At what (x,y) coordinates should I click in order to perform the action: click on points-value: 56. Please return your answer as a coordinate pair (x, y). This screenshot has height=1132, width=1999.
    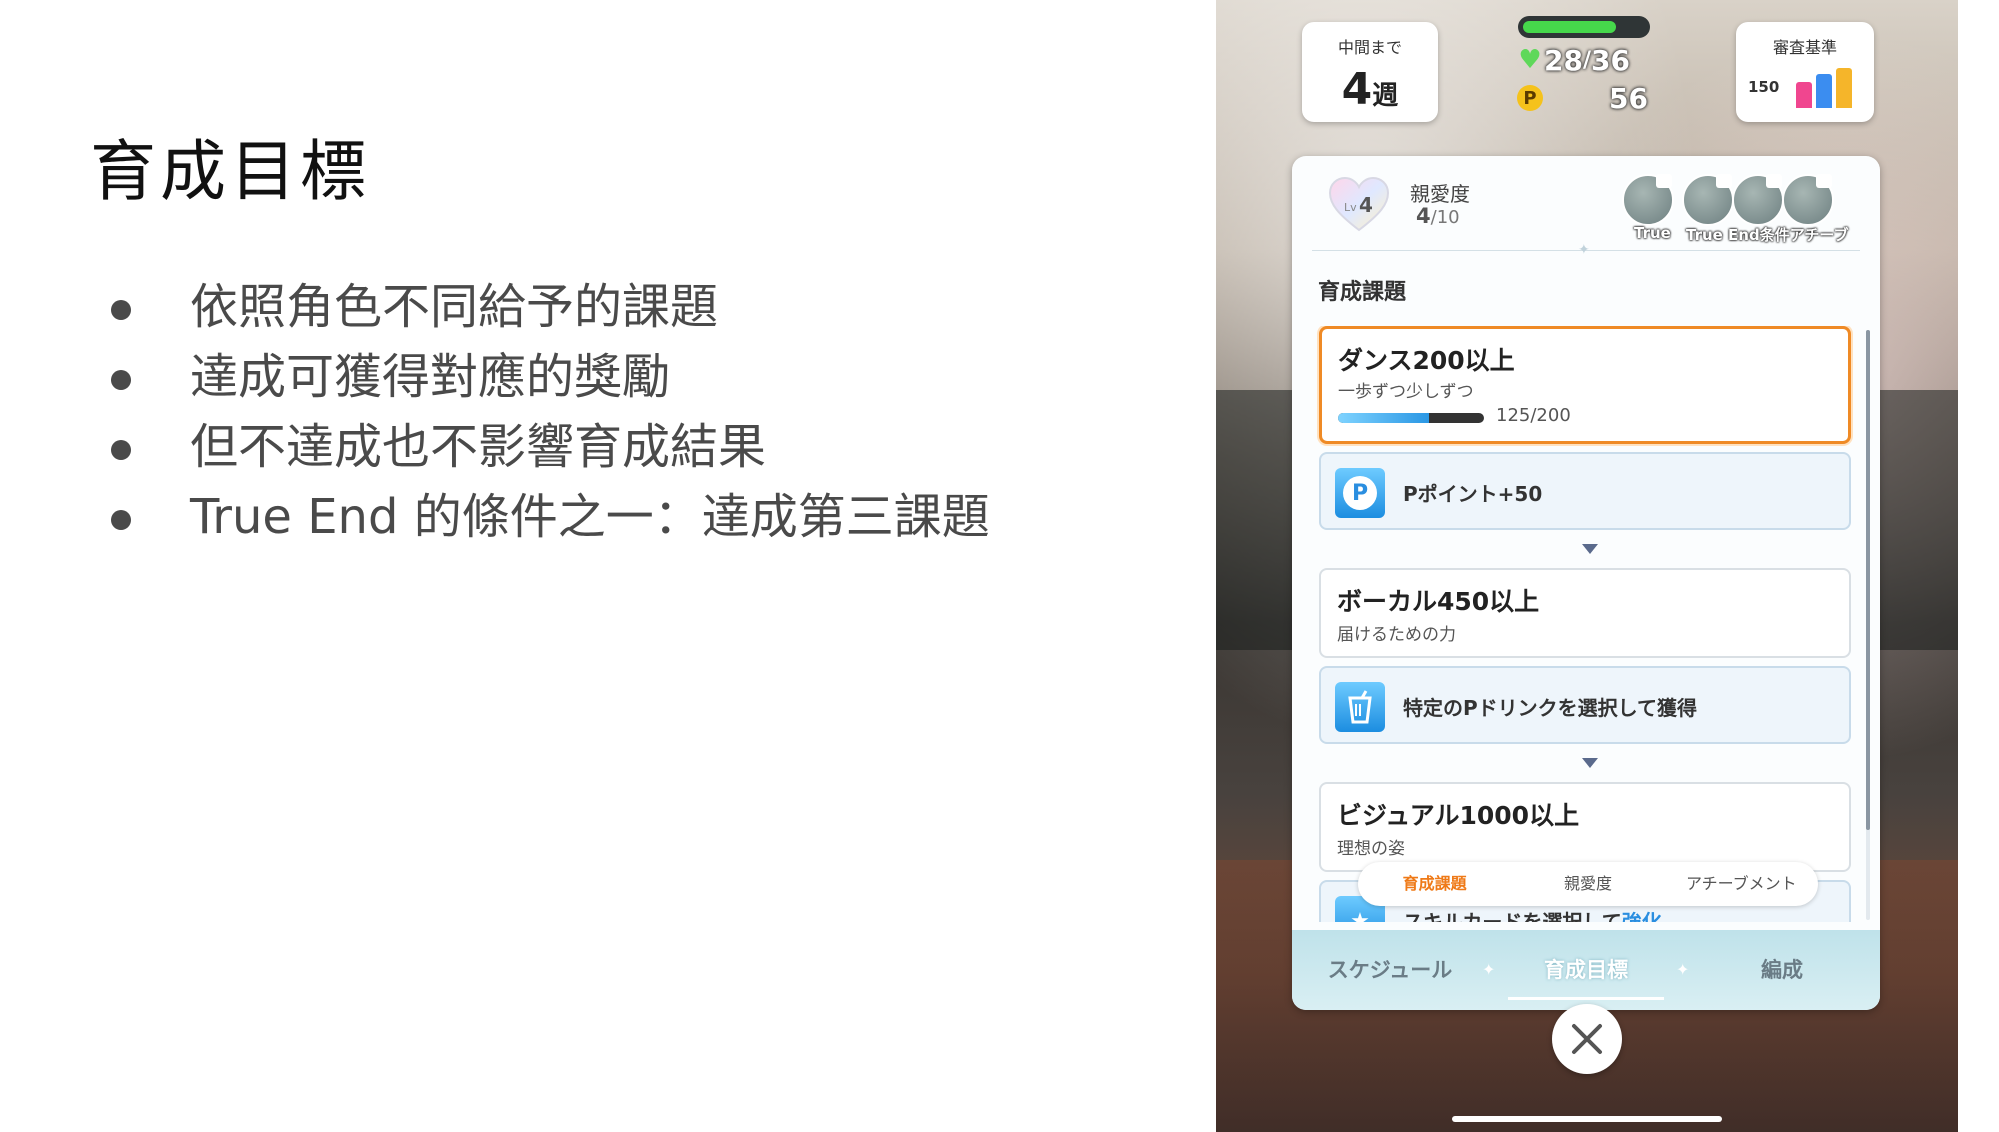
    Looking at the image, I should click on (1628, 98).